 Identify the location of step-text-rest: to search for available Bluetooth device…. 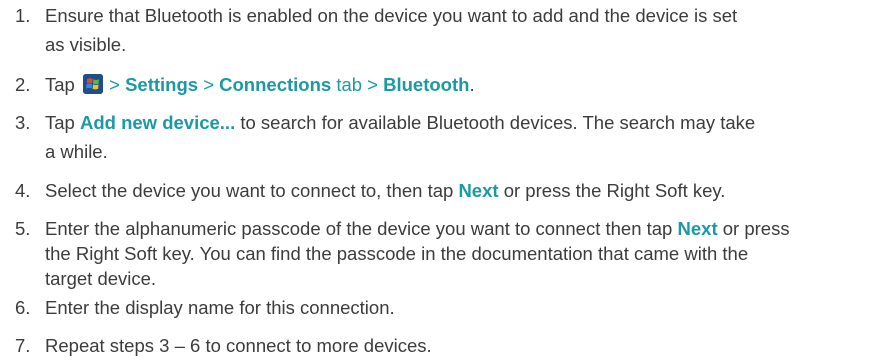
(498, 122).